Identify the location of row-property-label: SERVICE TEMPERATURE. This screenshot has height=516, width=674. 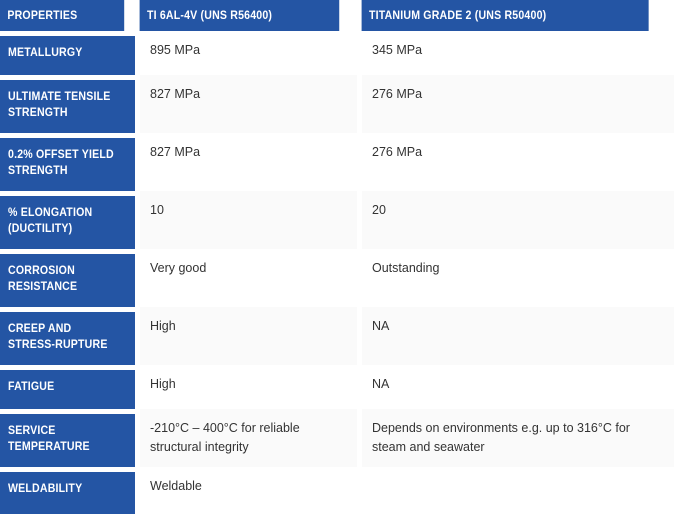
(49, 439).